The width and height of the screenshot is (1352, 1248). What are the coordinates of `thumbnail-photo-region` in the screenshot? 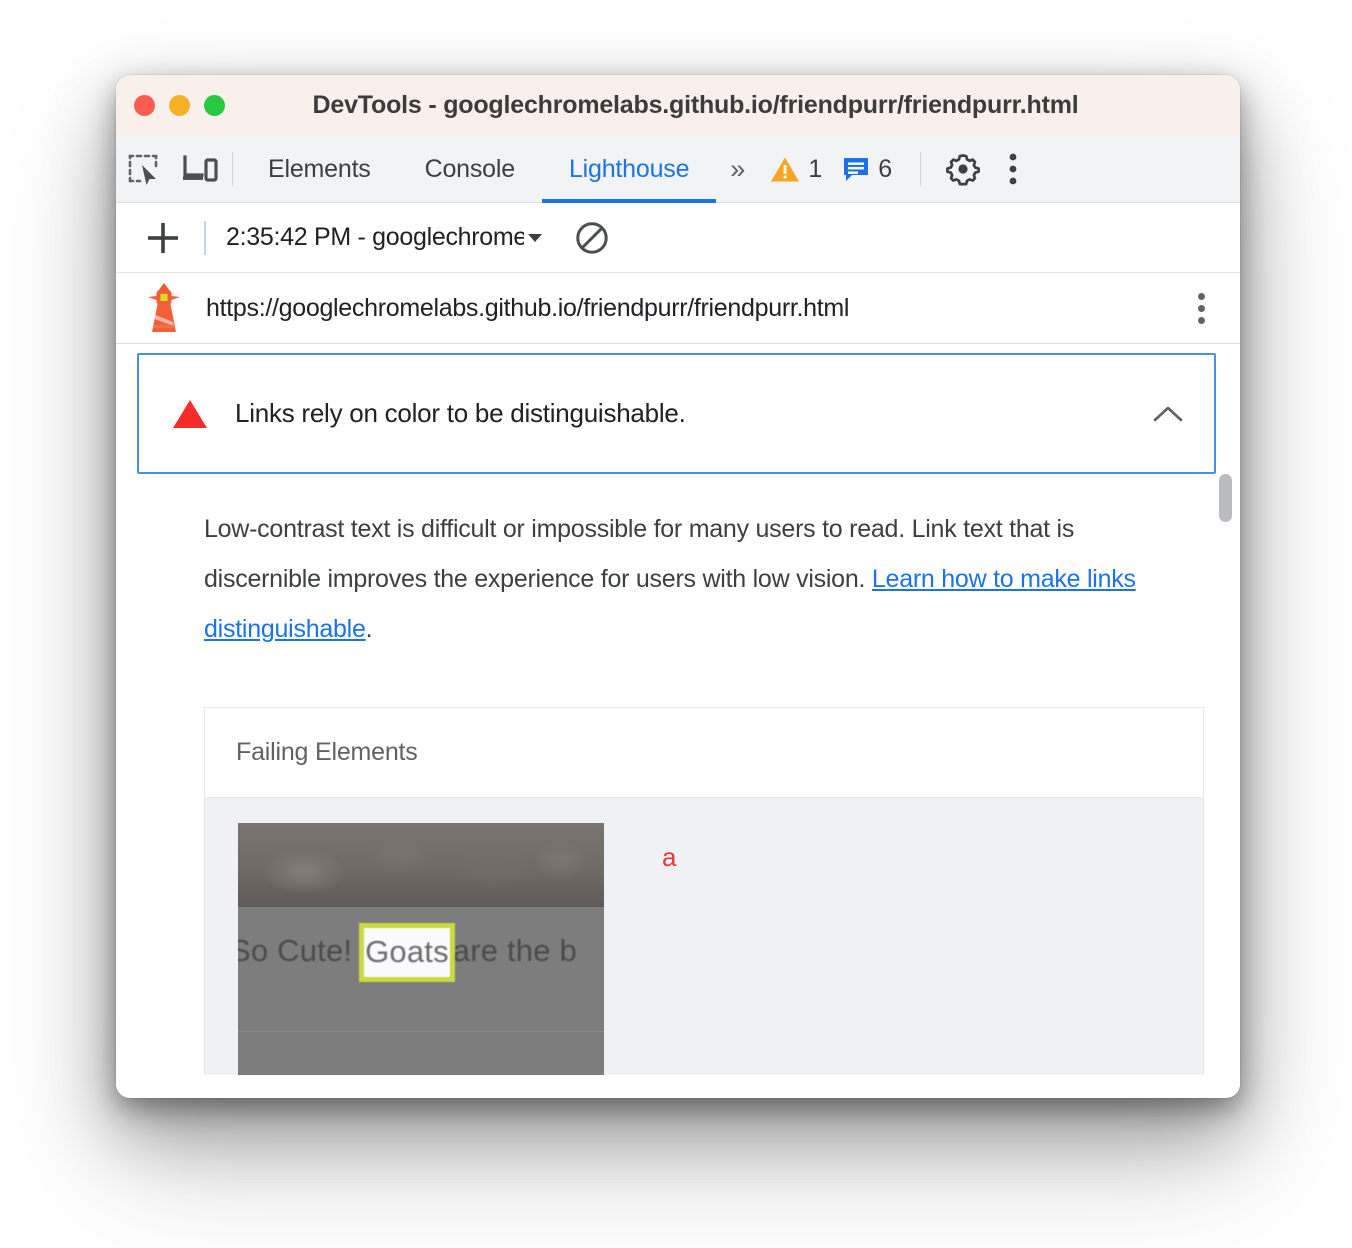 It's located at (421, 865).